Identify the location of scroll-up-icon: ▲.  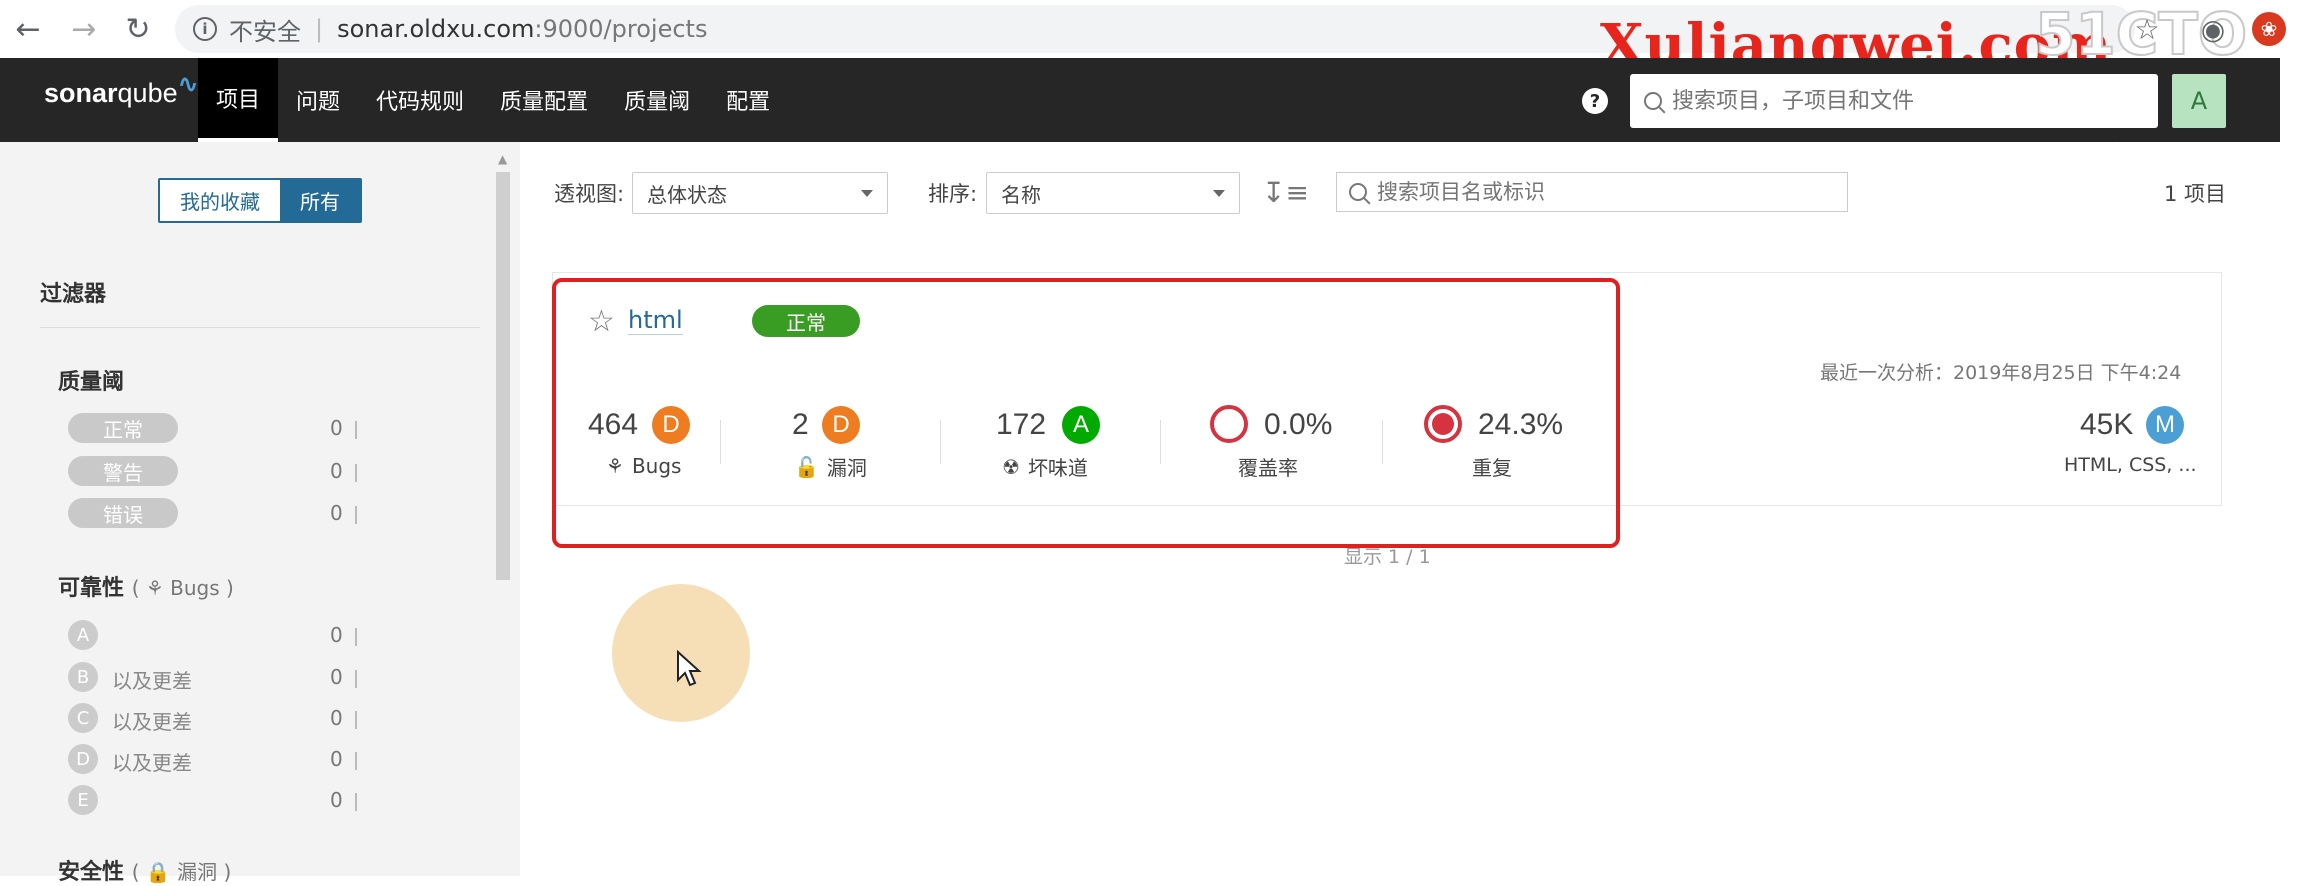
(502, 159).